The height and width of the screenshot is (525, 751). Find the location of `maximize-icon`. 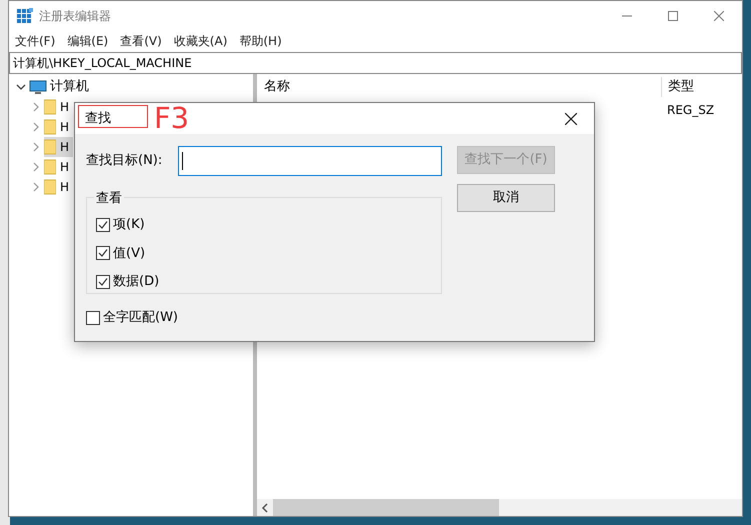

maximize-icon is located at coordinates (673, 16).